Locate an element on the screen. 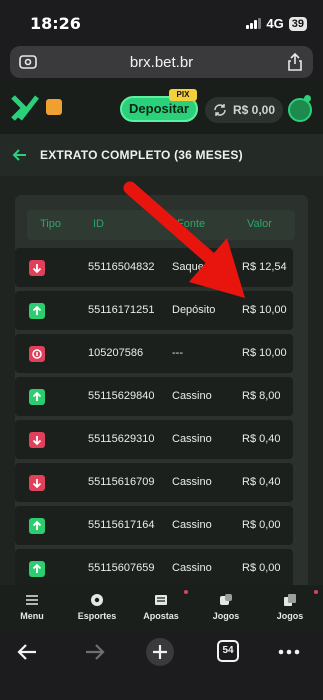 Image resolution: width=323 pixels, height=700 pixels. battery-icon: 39 is located at coordinates (297, 23).